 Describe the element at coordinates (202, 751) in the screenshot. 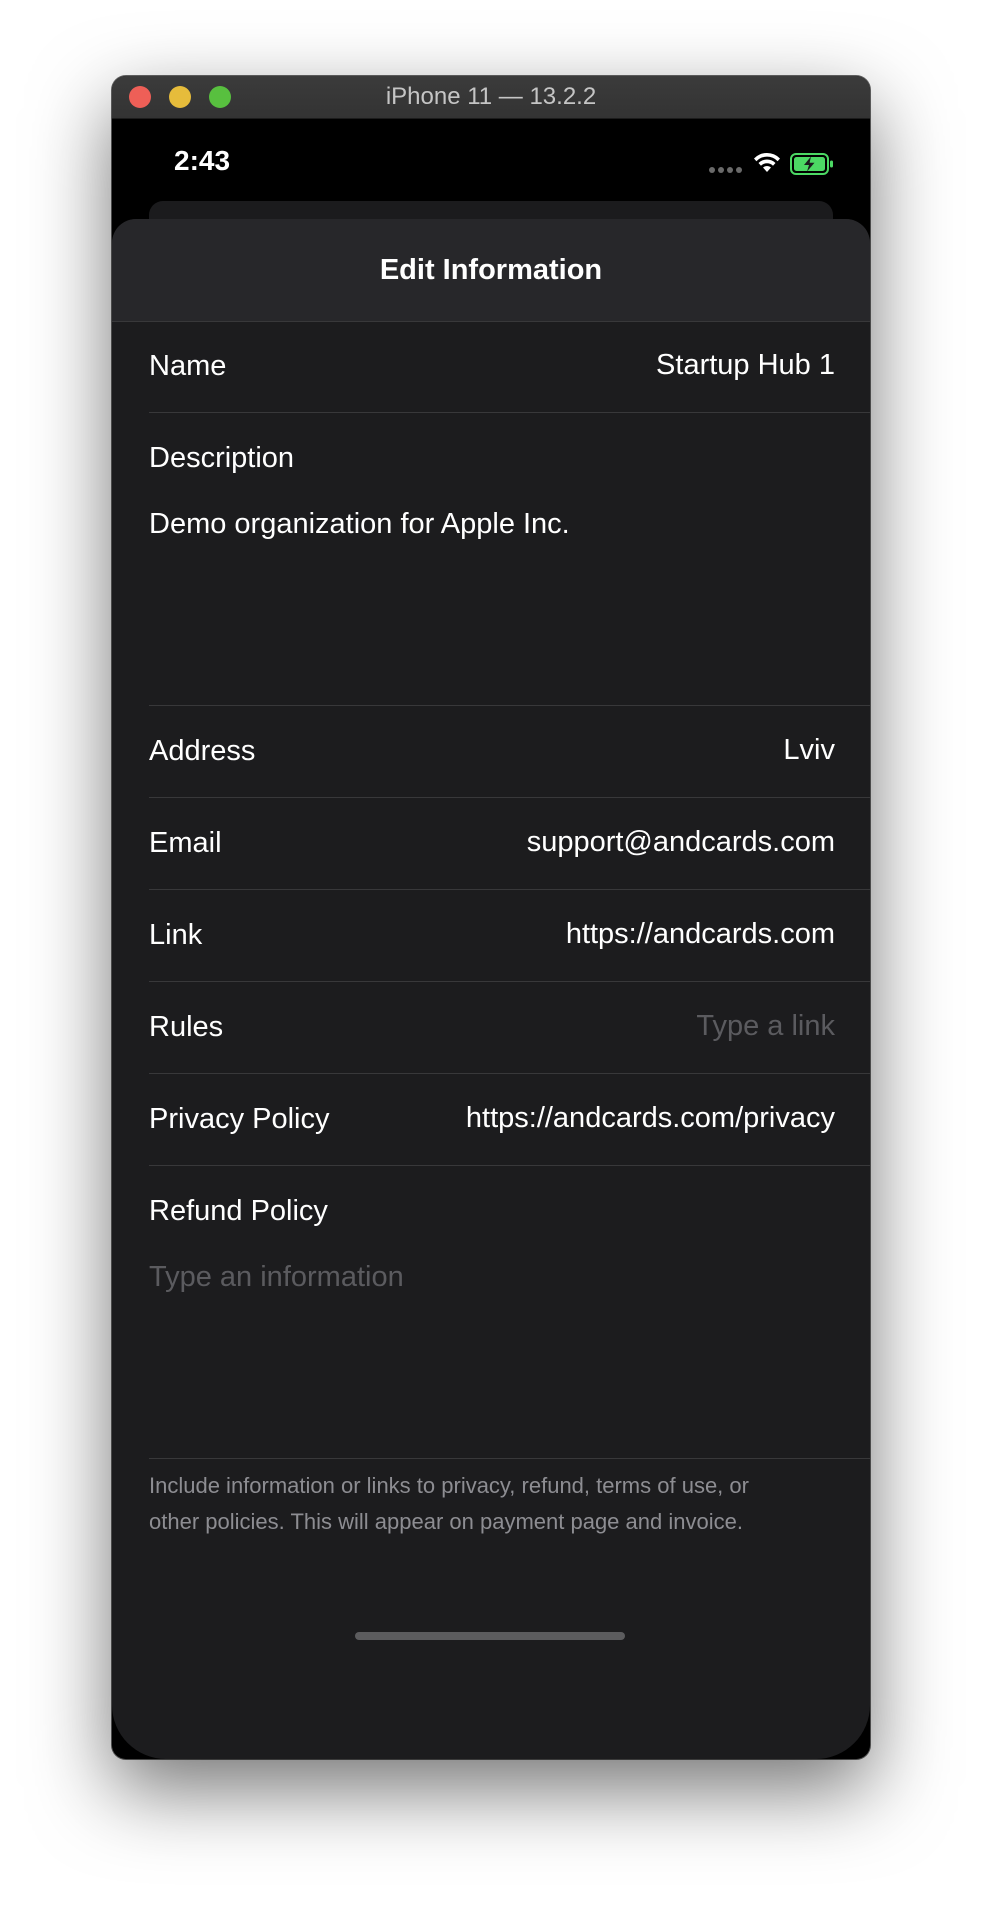

I see `address-label: Address` at that location.